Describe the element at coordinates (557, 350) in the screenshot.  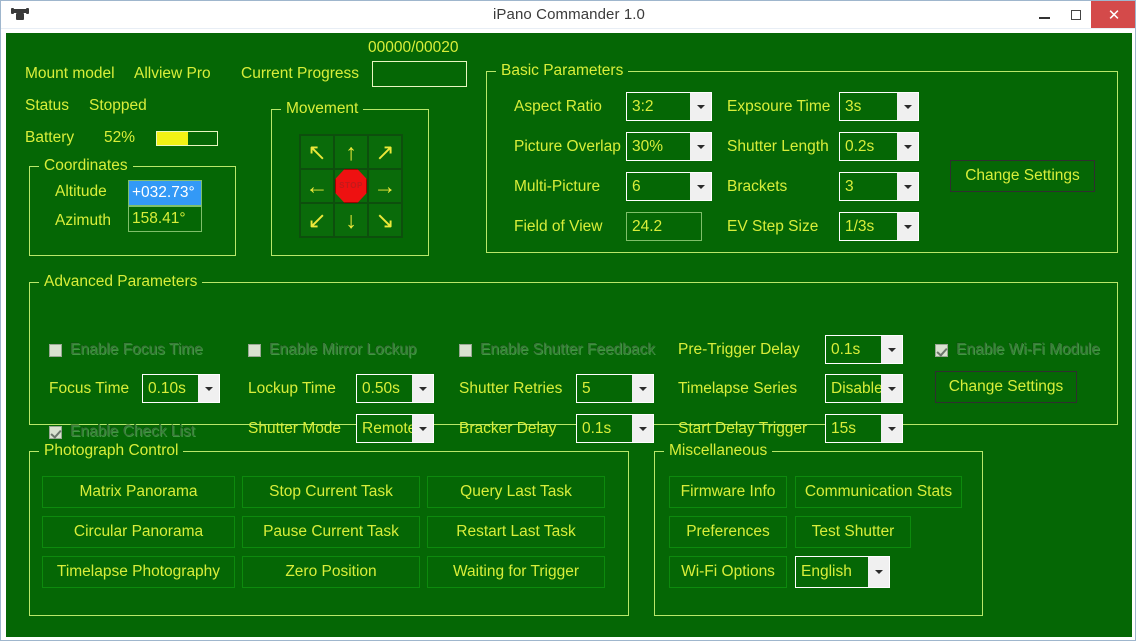
I see `enable-shutter-feedback-checkbox: Enable Shutter Feedback` at that location.